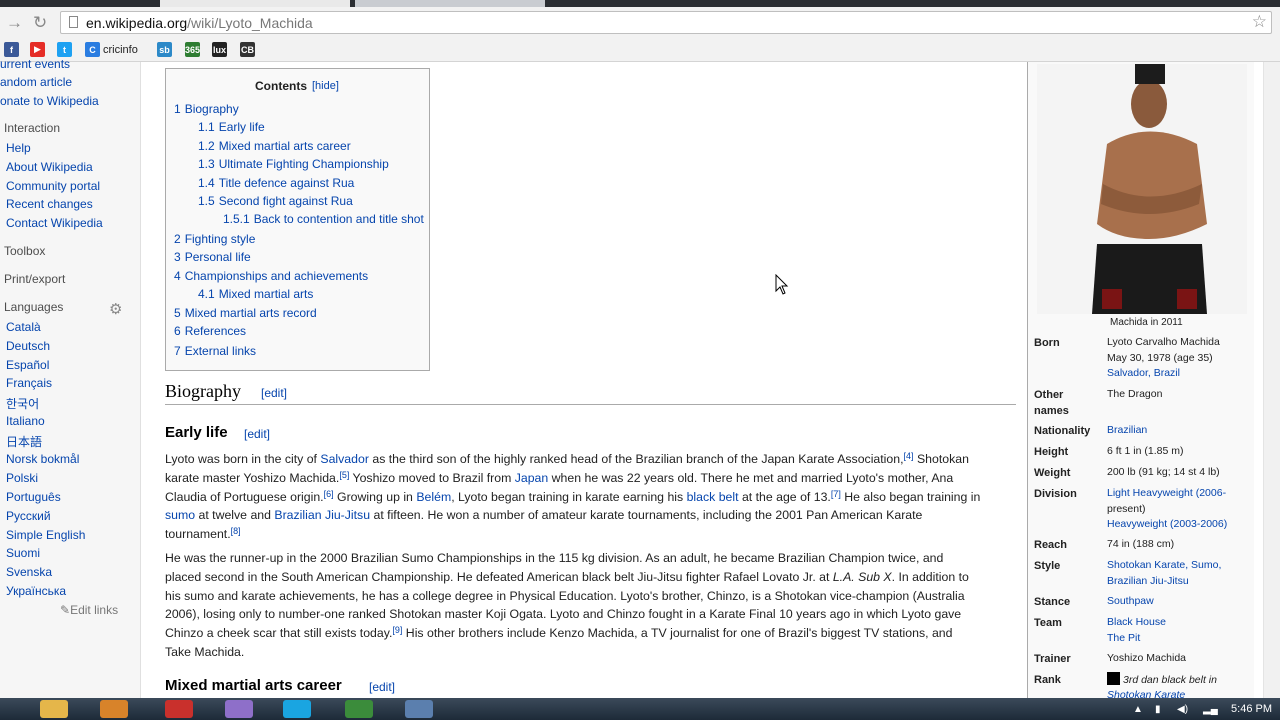 The width and height of the screenshot is (1280, 720). Describe the element at coordinates (42, 459) in the screenshot. I see `sidebar-item-norsk-bokm-l: Norsk bokmål` at that location.